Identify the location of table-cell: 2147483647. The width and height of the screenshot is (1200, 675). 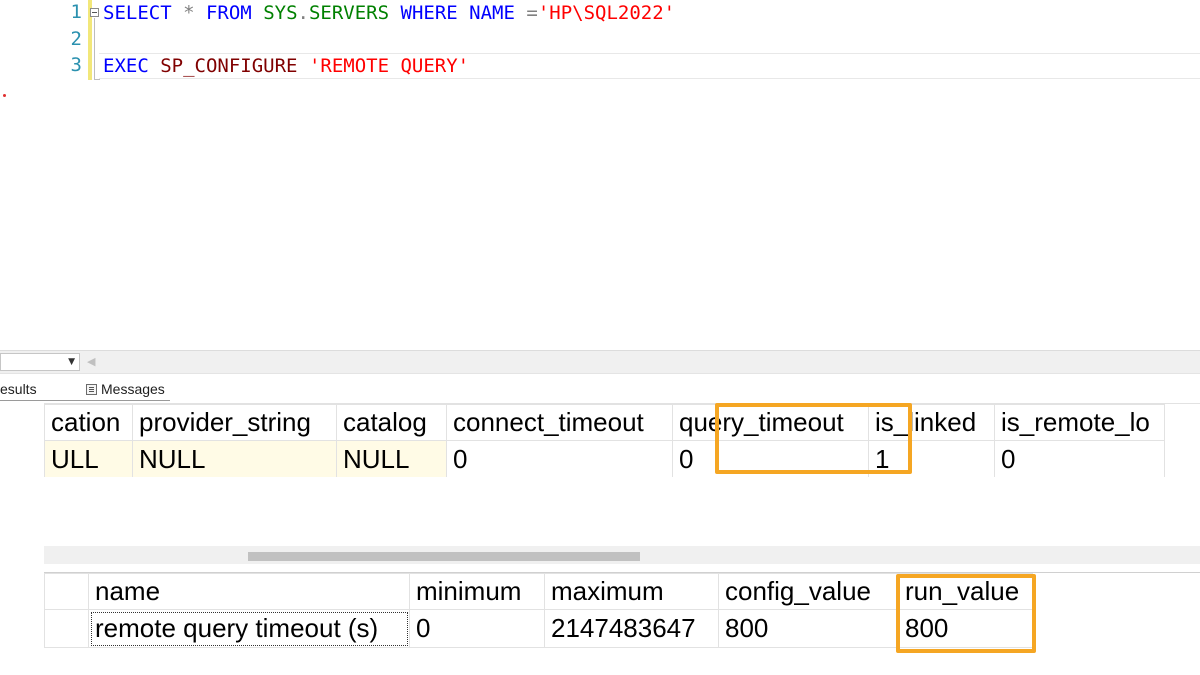
(631, 628).